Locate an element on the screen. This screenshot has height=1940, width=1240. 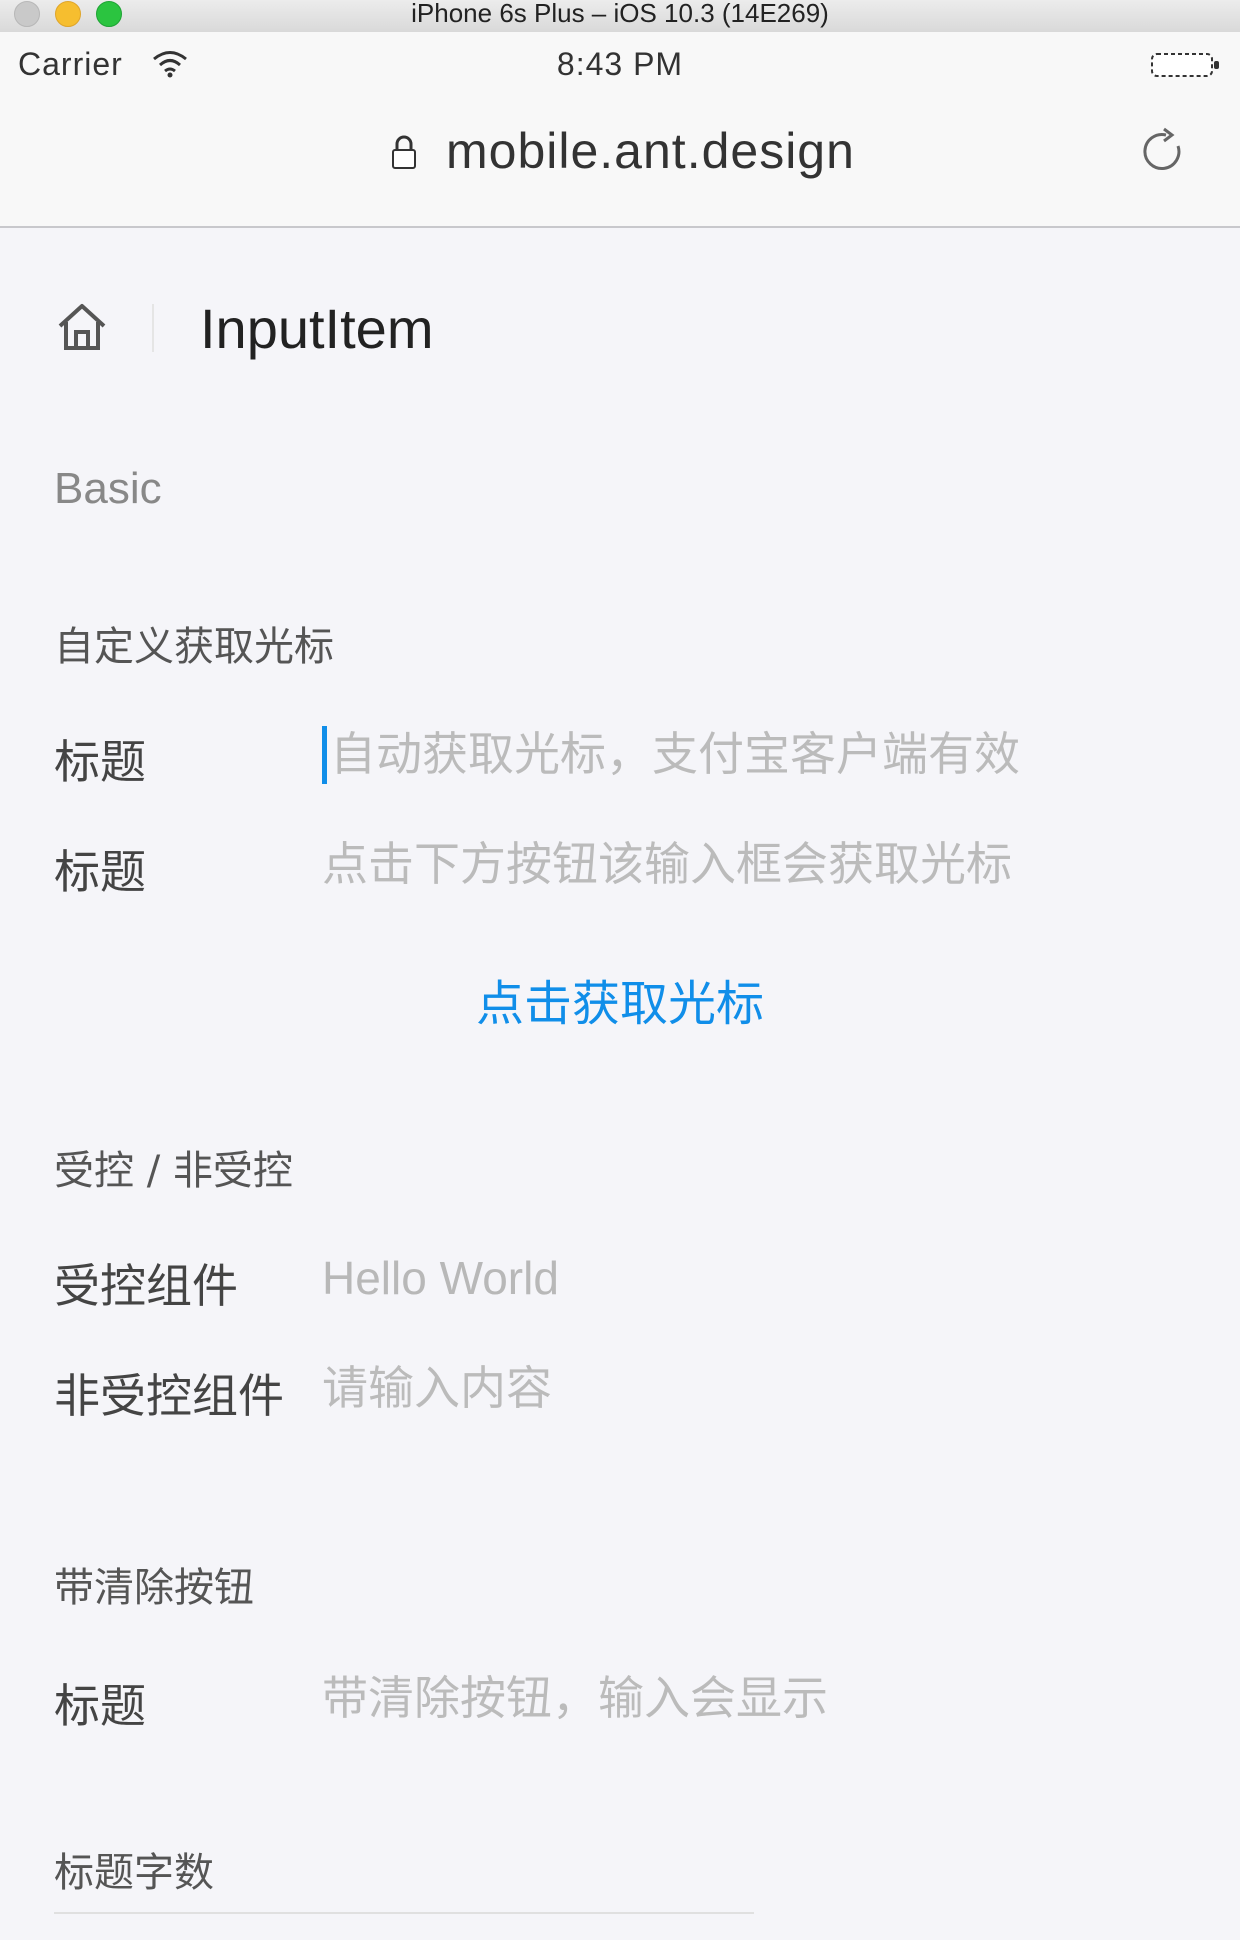
input-row-uncontrolled: 非受控组件 is located at coordinates (647, 1388).